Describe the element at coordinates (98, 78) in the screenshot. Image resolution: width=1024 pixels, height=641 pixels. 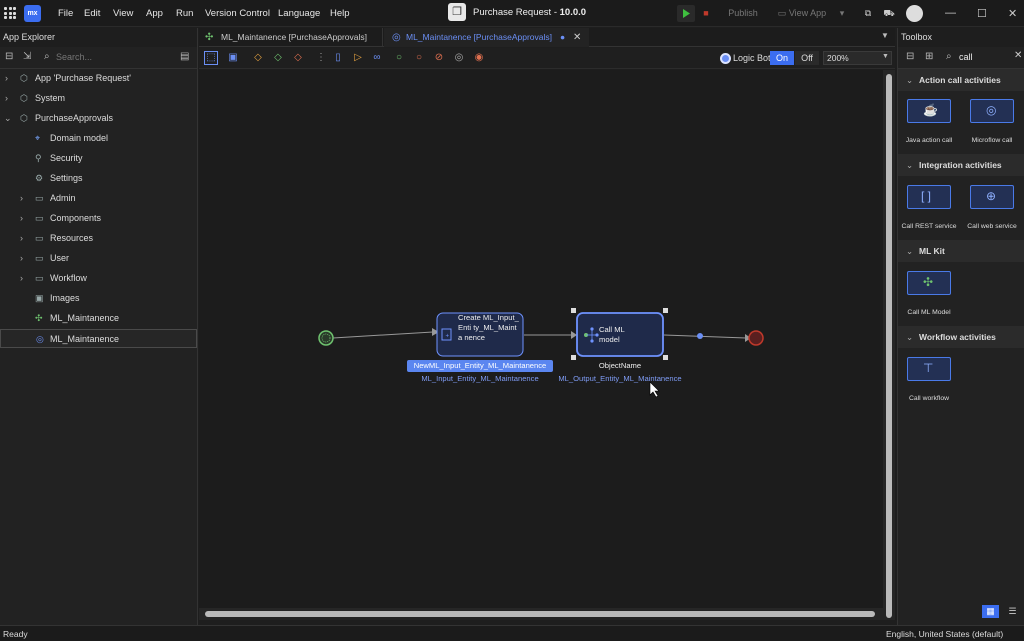
I see `tree-item-app: › ⬡ App 'Purchase Request'` at that location.